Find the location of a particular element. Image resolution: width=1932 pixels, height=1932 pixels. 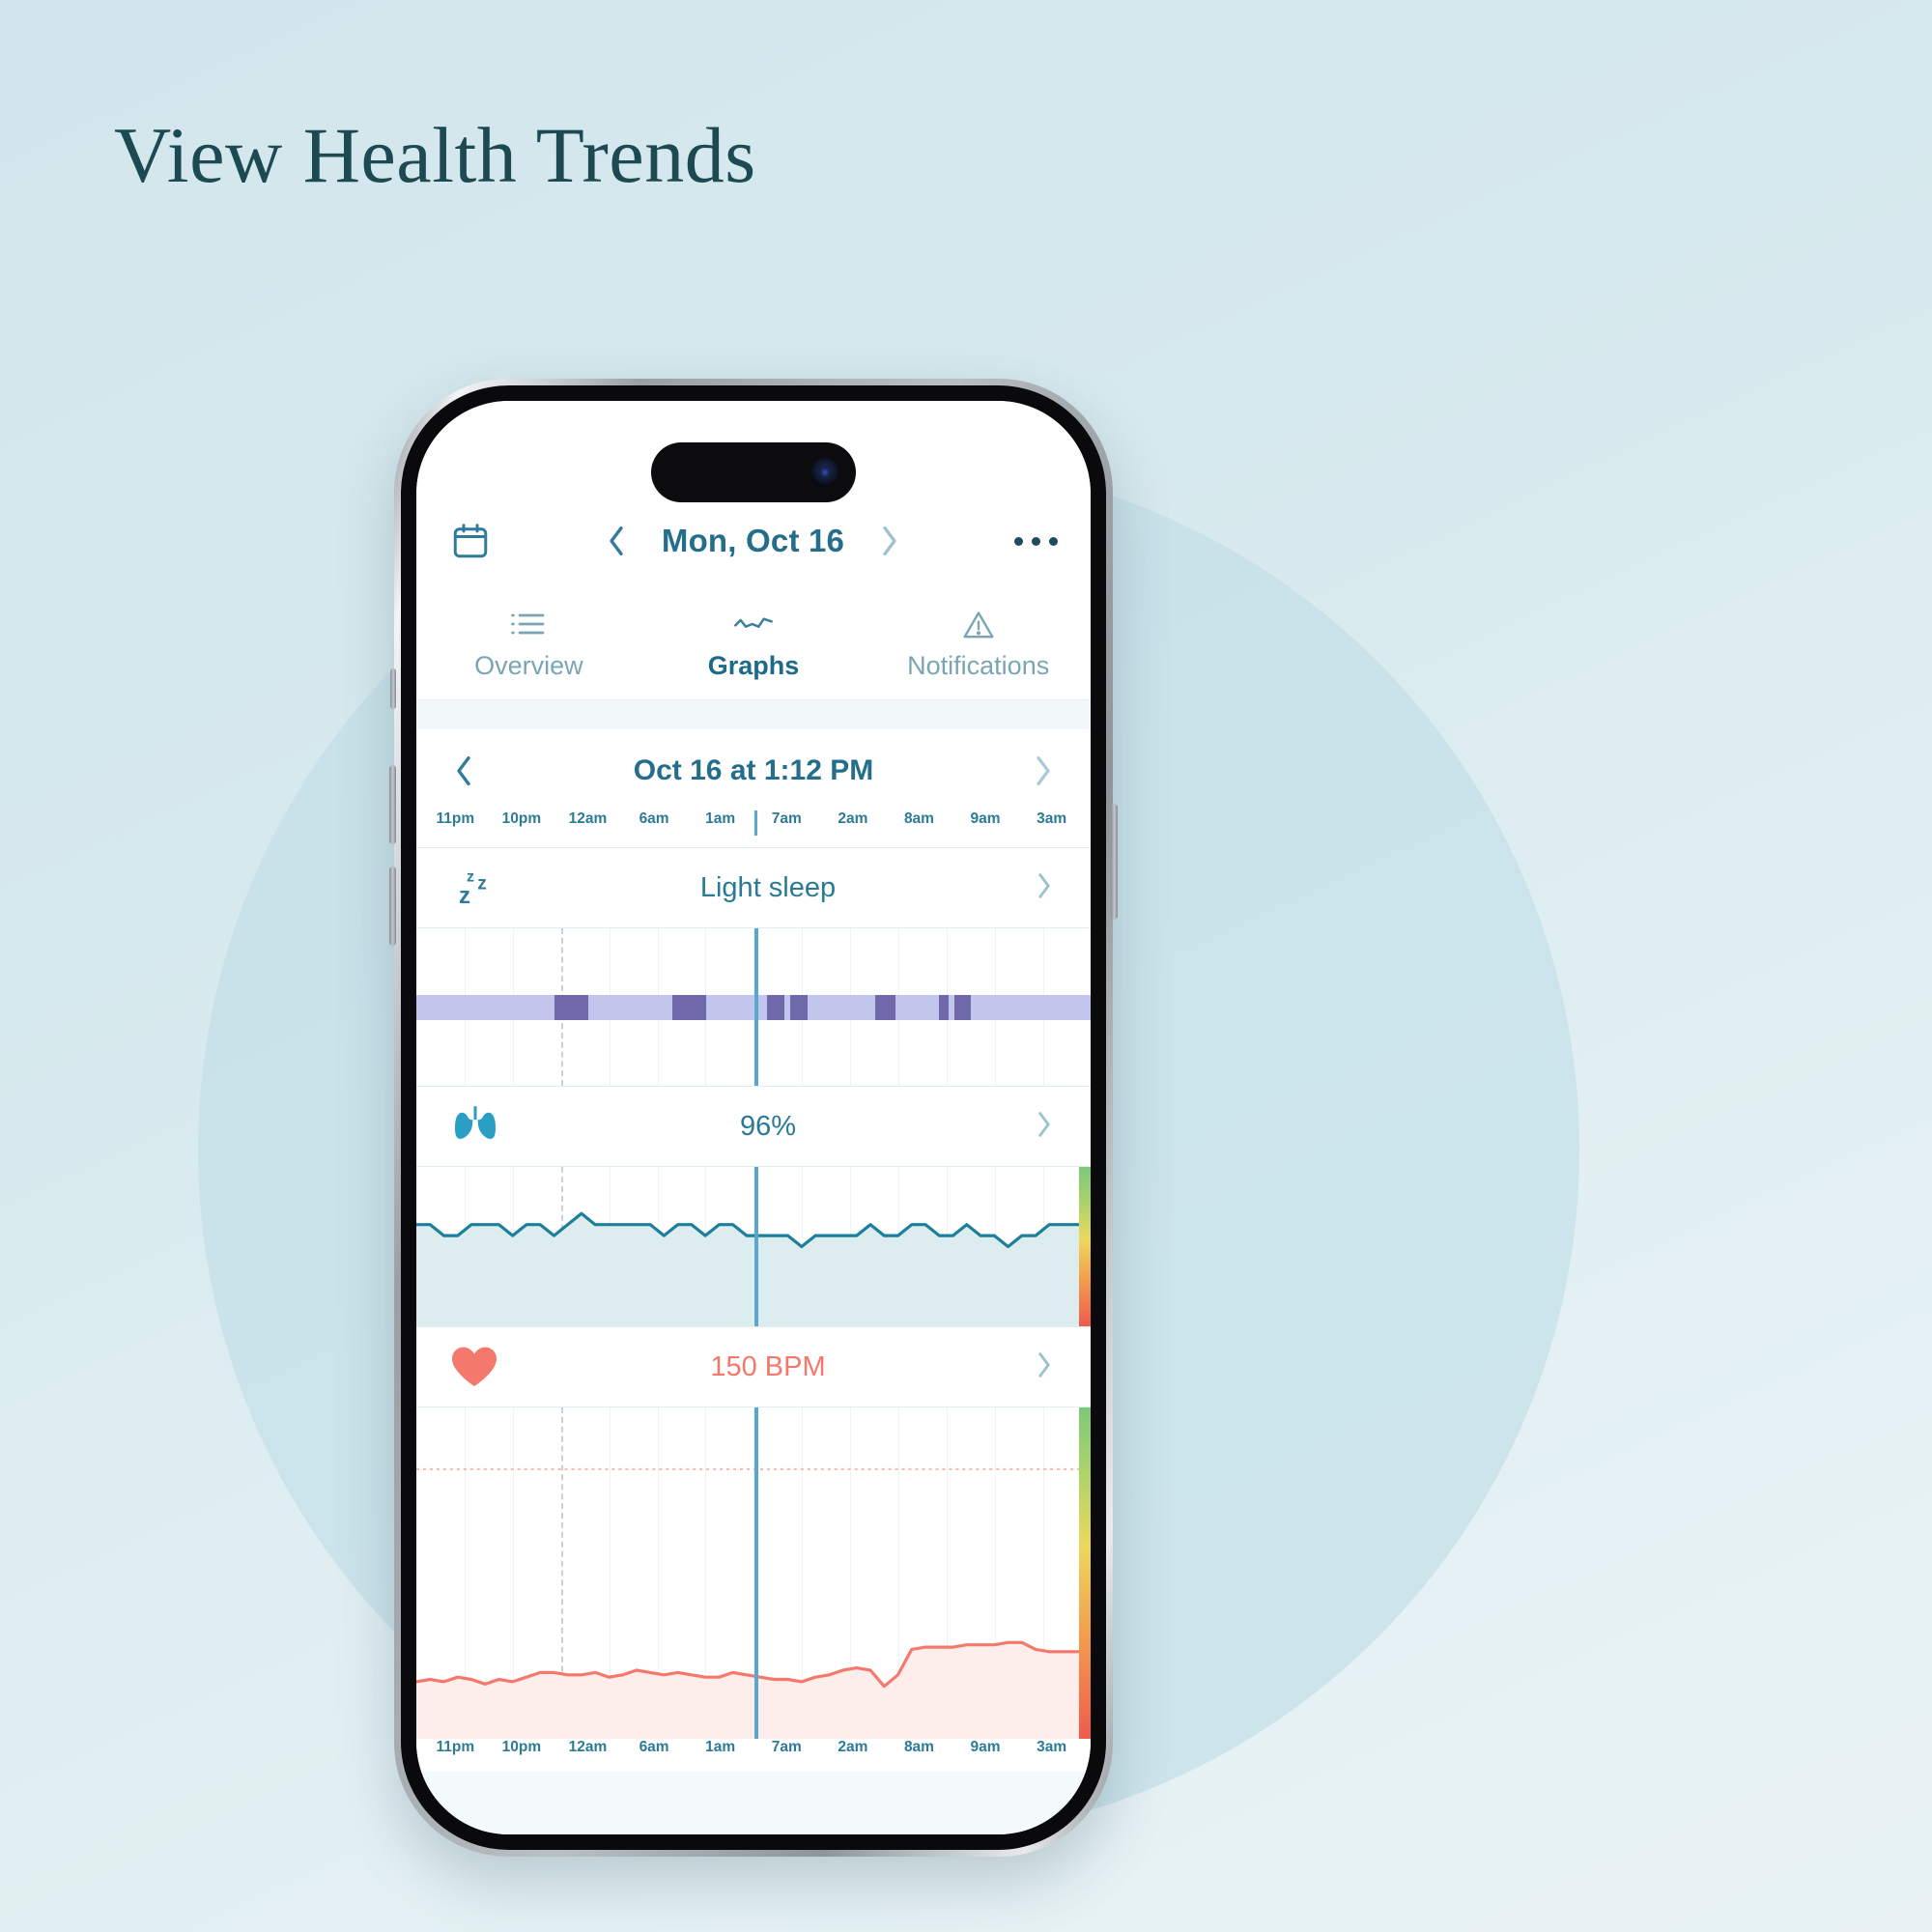

heartrate-value-label: 150 BPM is located at coordinates (768, 1366).